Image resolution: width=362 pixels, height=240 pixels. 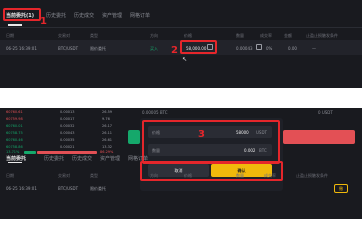 I want to click on ob-price: 60760.61, so click(x=14, y=112).